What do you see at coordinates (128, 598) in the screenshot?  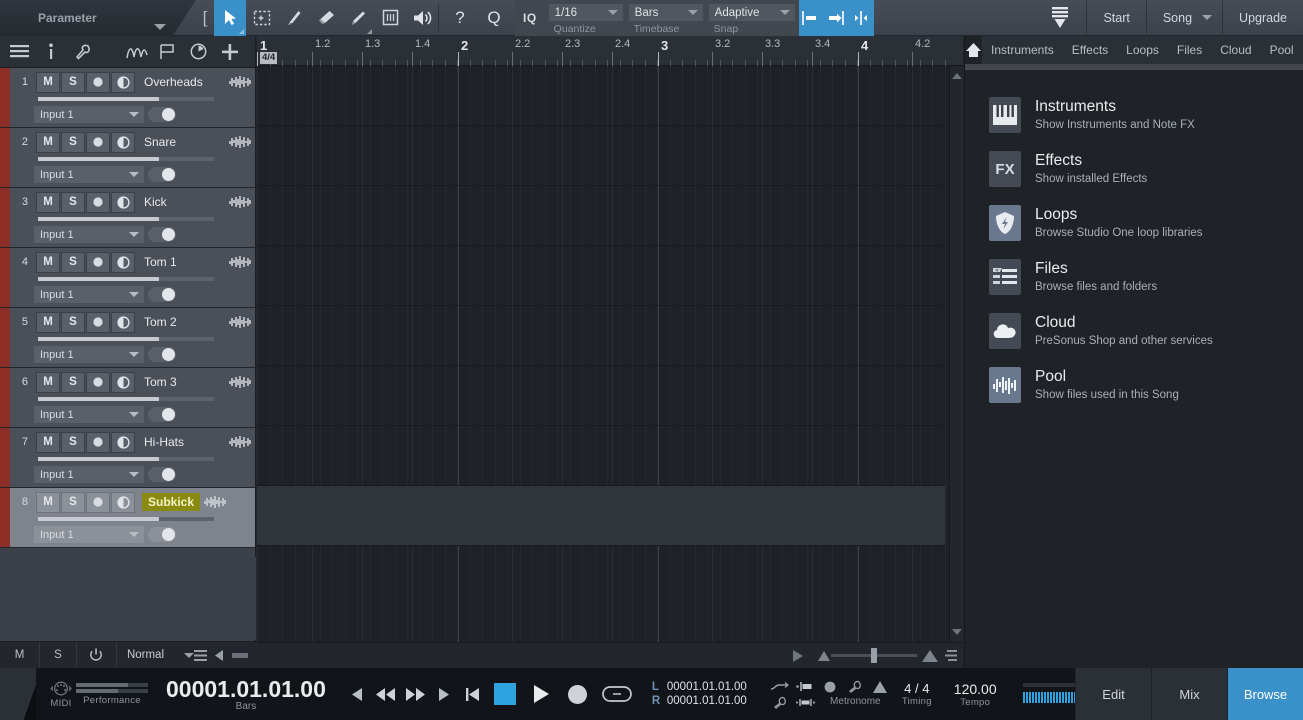 I see `track-panel-empty-area` at bounding box center [128, 598].